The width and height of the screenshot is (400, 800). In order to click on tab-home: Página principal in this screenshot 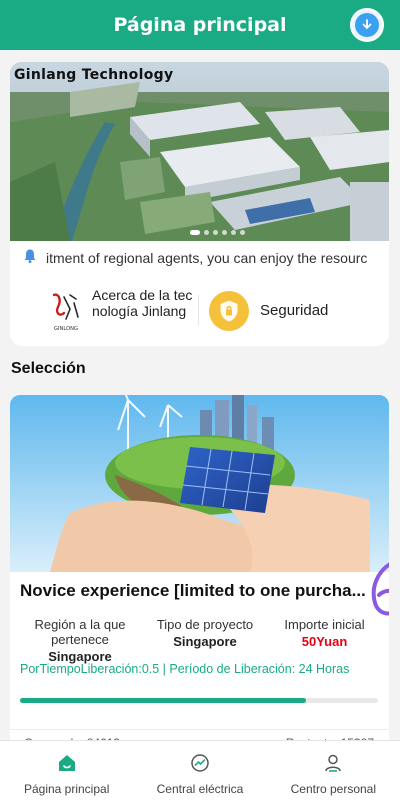, I will do `click(66, 770)`.